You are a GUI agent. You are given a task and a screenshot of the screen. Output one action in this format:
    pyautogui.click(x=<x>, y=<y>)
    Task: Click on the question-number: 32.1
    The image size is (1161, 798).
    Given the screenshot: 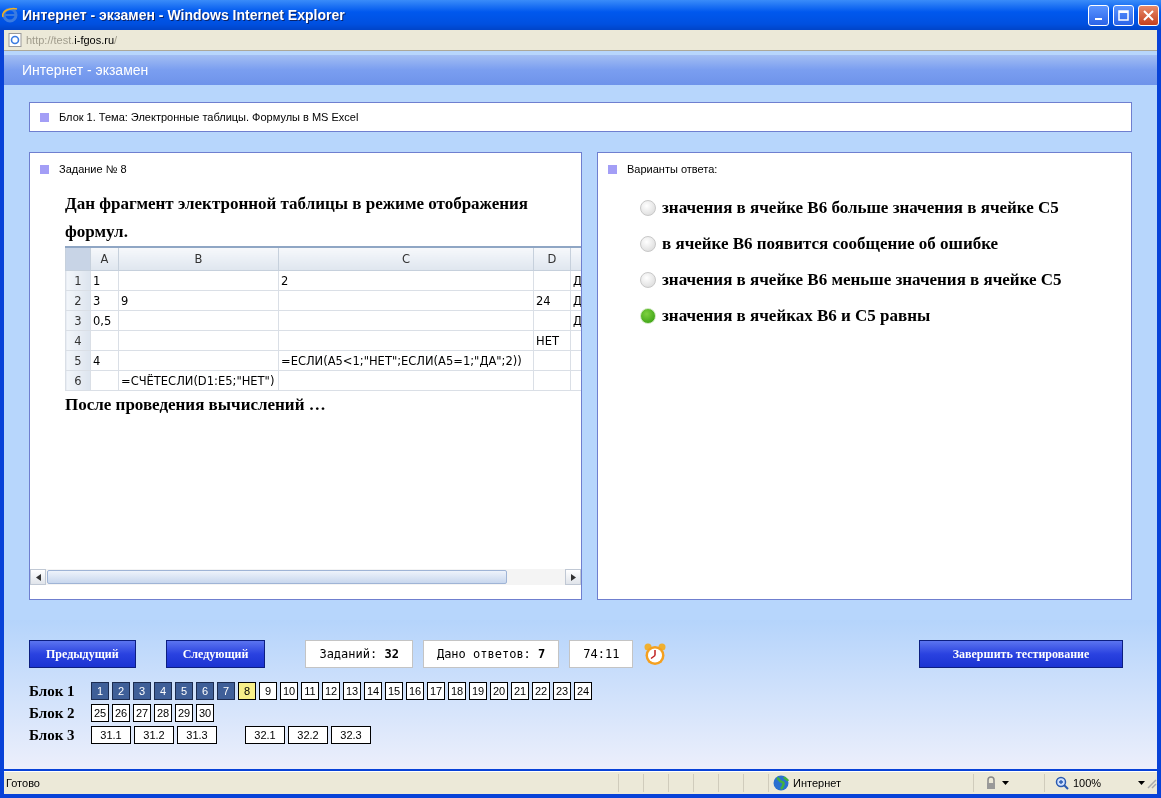 What is the action you would take?
    pyautogui.click(x=265, y=735)
    